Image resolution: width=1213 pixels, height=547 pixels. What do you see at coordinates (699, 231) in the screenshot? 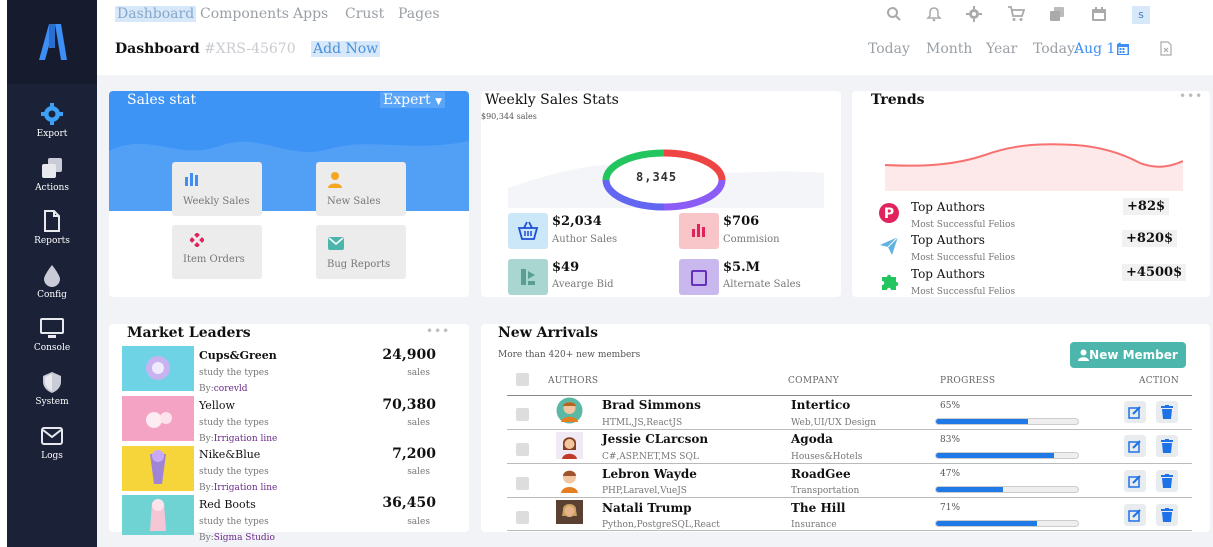
I see `stat-commision-icon-box` at bounding box center [699, 231].